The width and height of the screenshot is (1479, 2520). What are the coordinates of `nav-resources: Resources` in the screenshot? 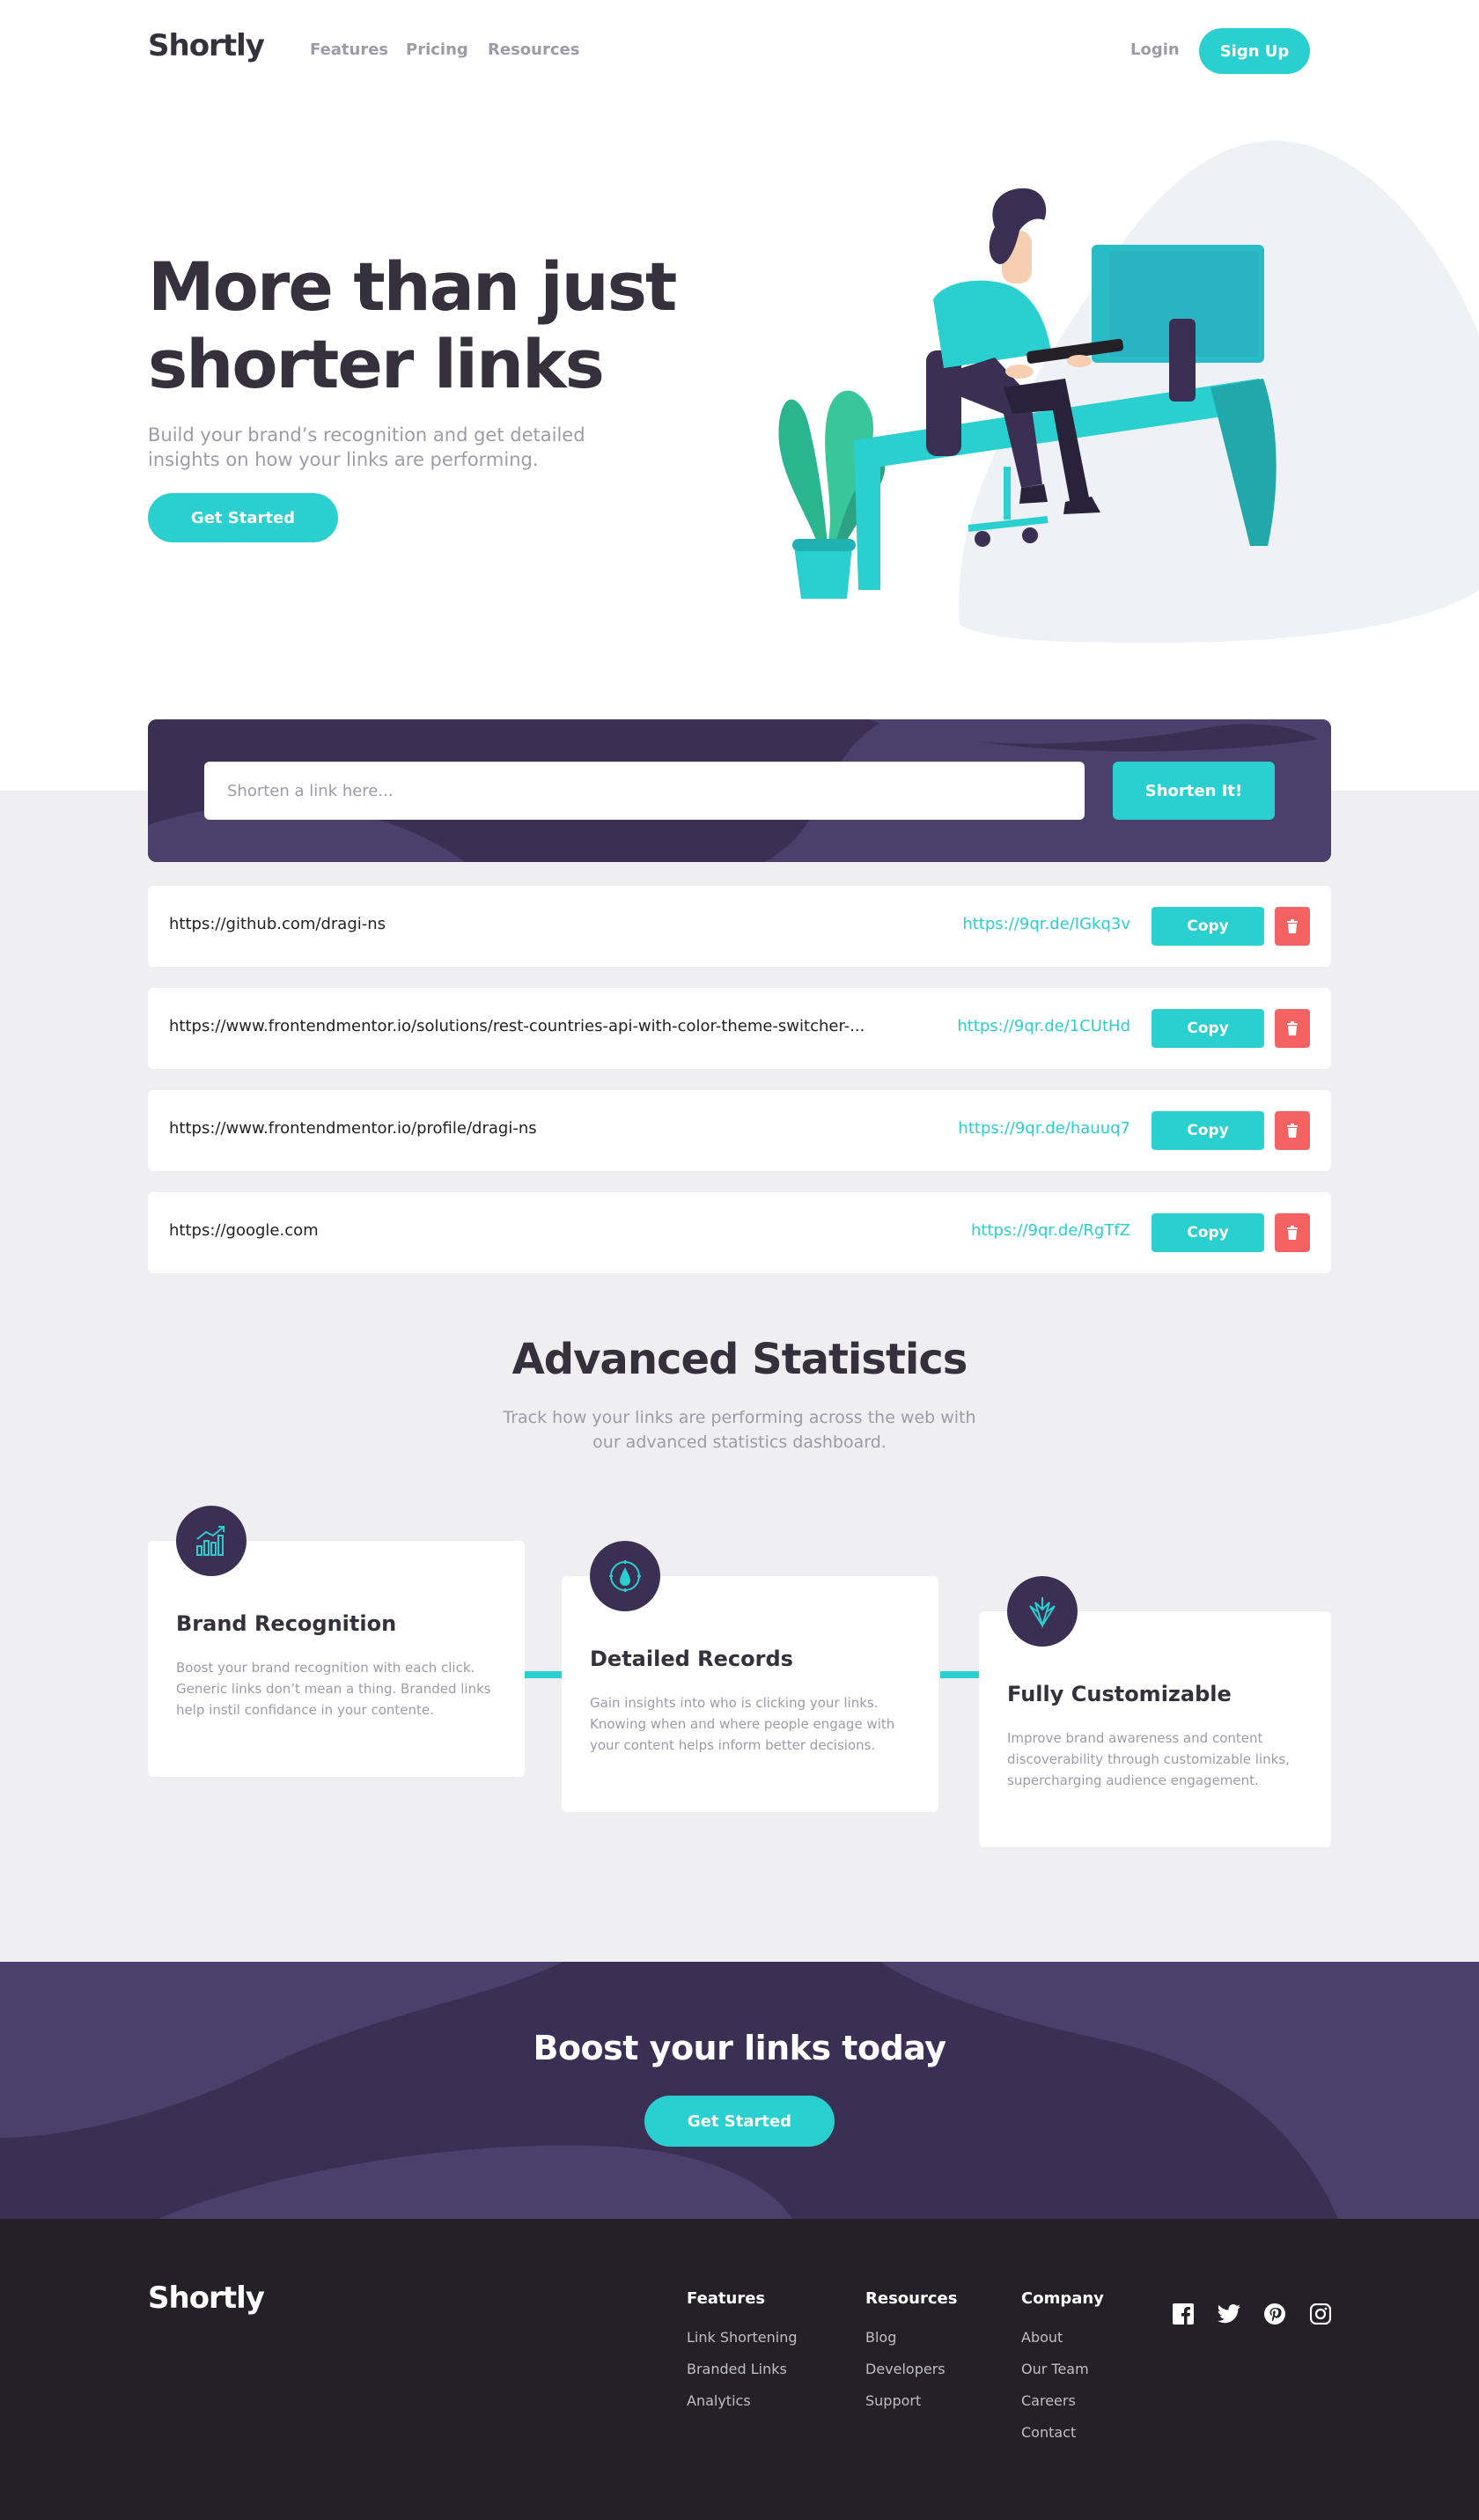 It's located at (533, 50).